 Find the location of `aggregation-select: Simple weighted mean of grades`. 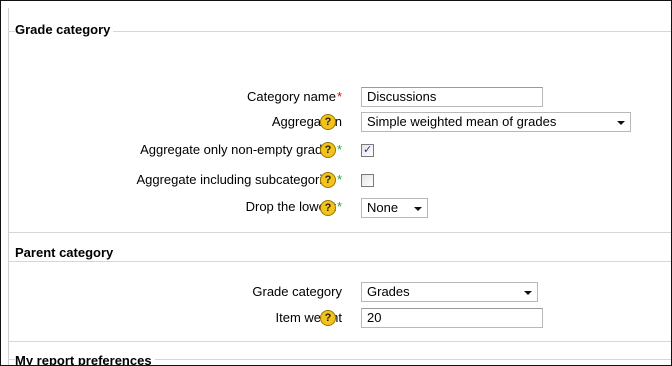

aggregation-select: Simple weighted mean of grades is located at coordinates (496, 122).